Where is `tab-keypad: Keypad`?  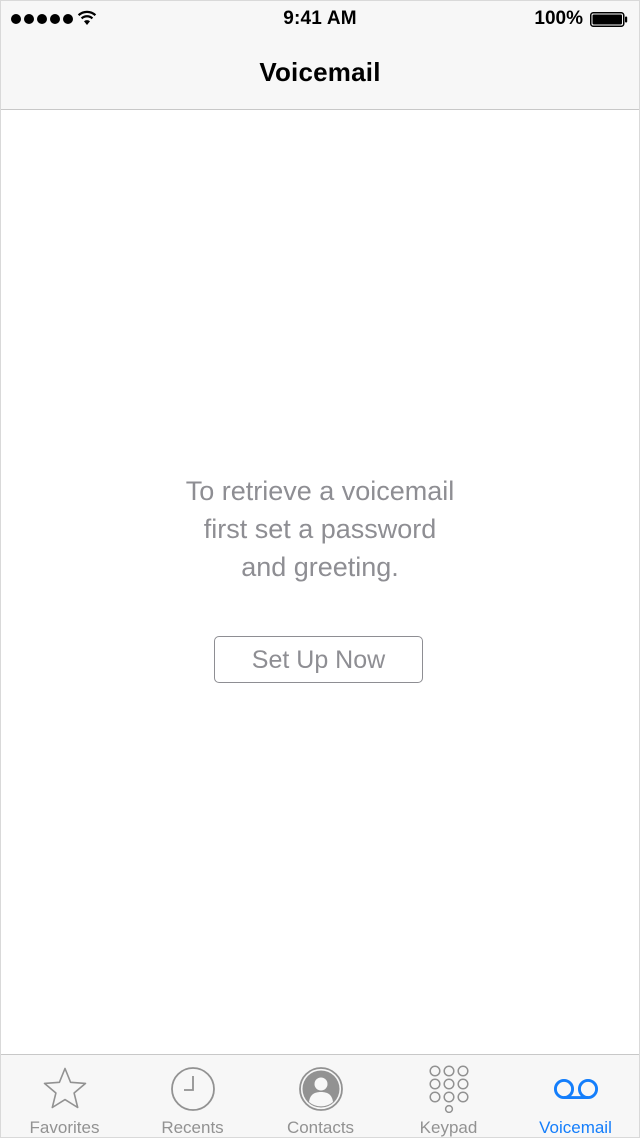
tab-keypad: Keypad is located at coordinates (448, 1096).